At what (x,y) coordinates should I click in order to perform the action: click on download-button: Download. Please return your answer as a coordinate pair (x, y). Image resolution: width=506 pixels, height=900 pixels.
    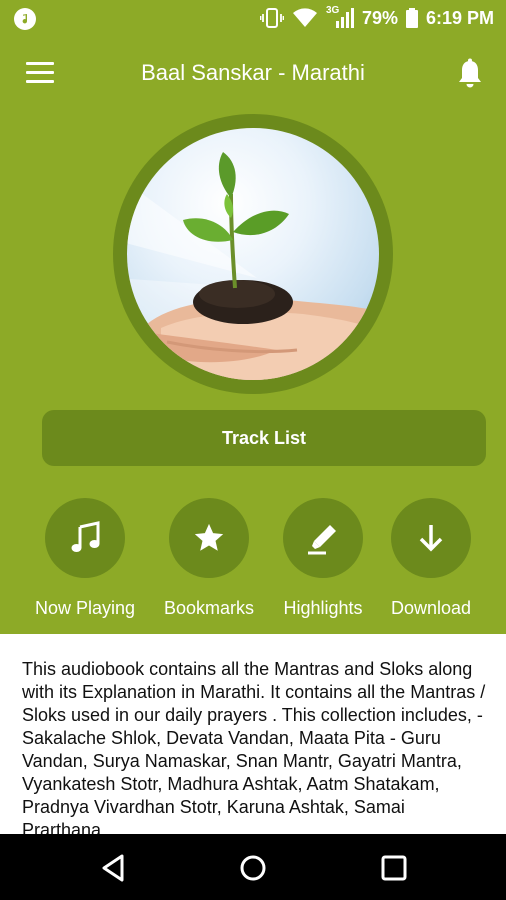
    Looking at the image, I should click on (431, 558).